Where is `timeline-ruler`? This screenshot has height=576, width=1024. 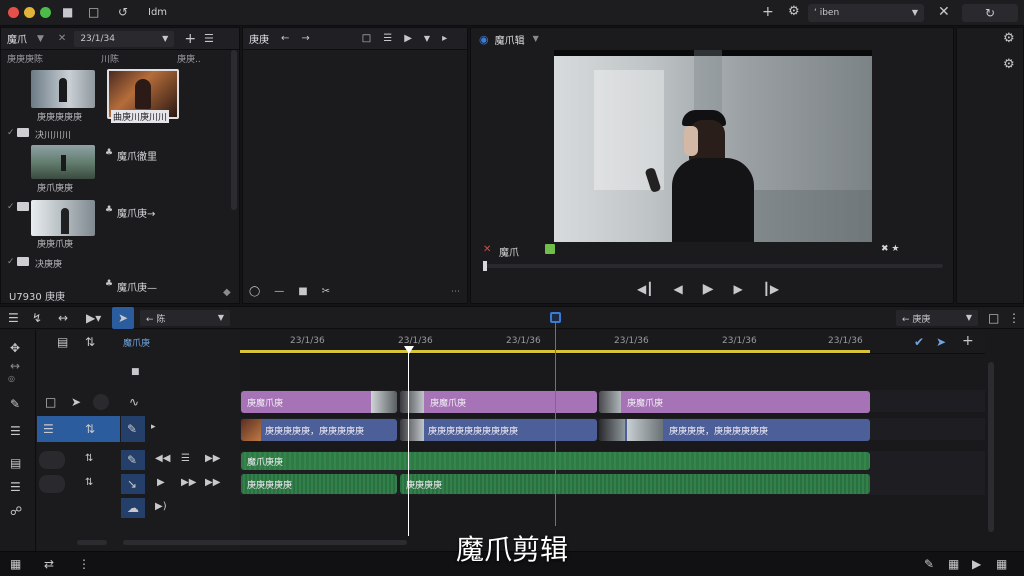 timeline-ruler is located at coordinates (612, 342).